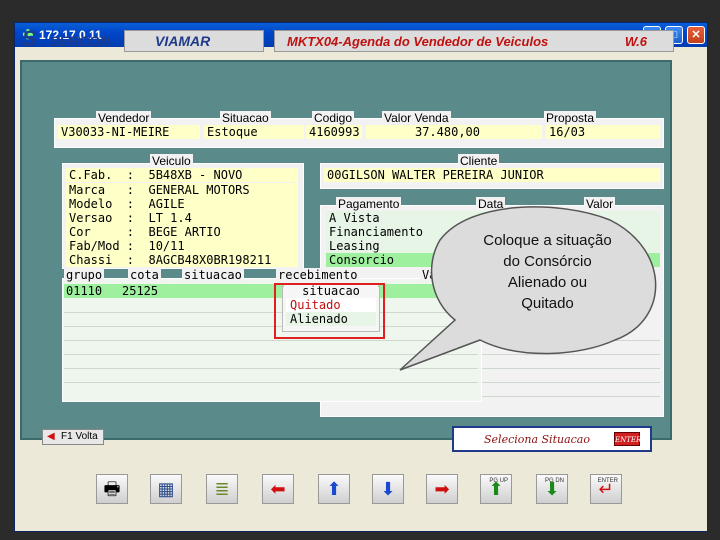  Describe the element at coordinates (171, 161) in the screenshot. I see `veiculo-label: Veiculo` at that location.